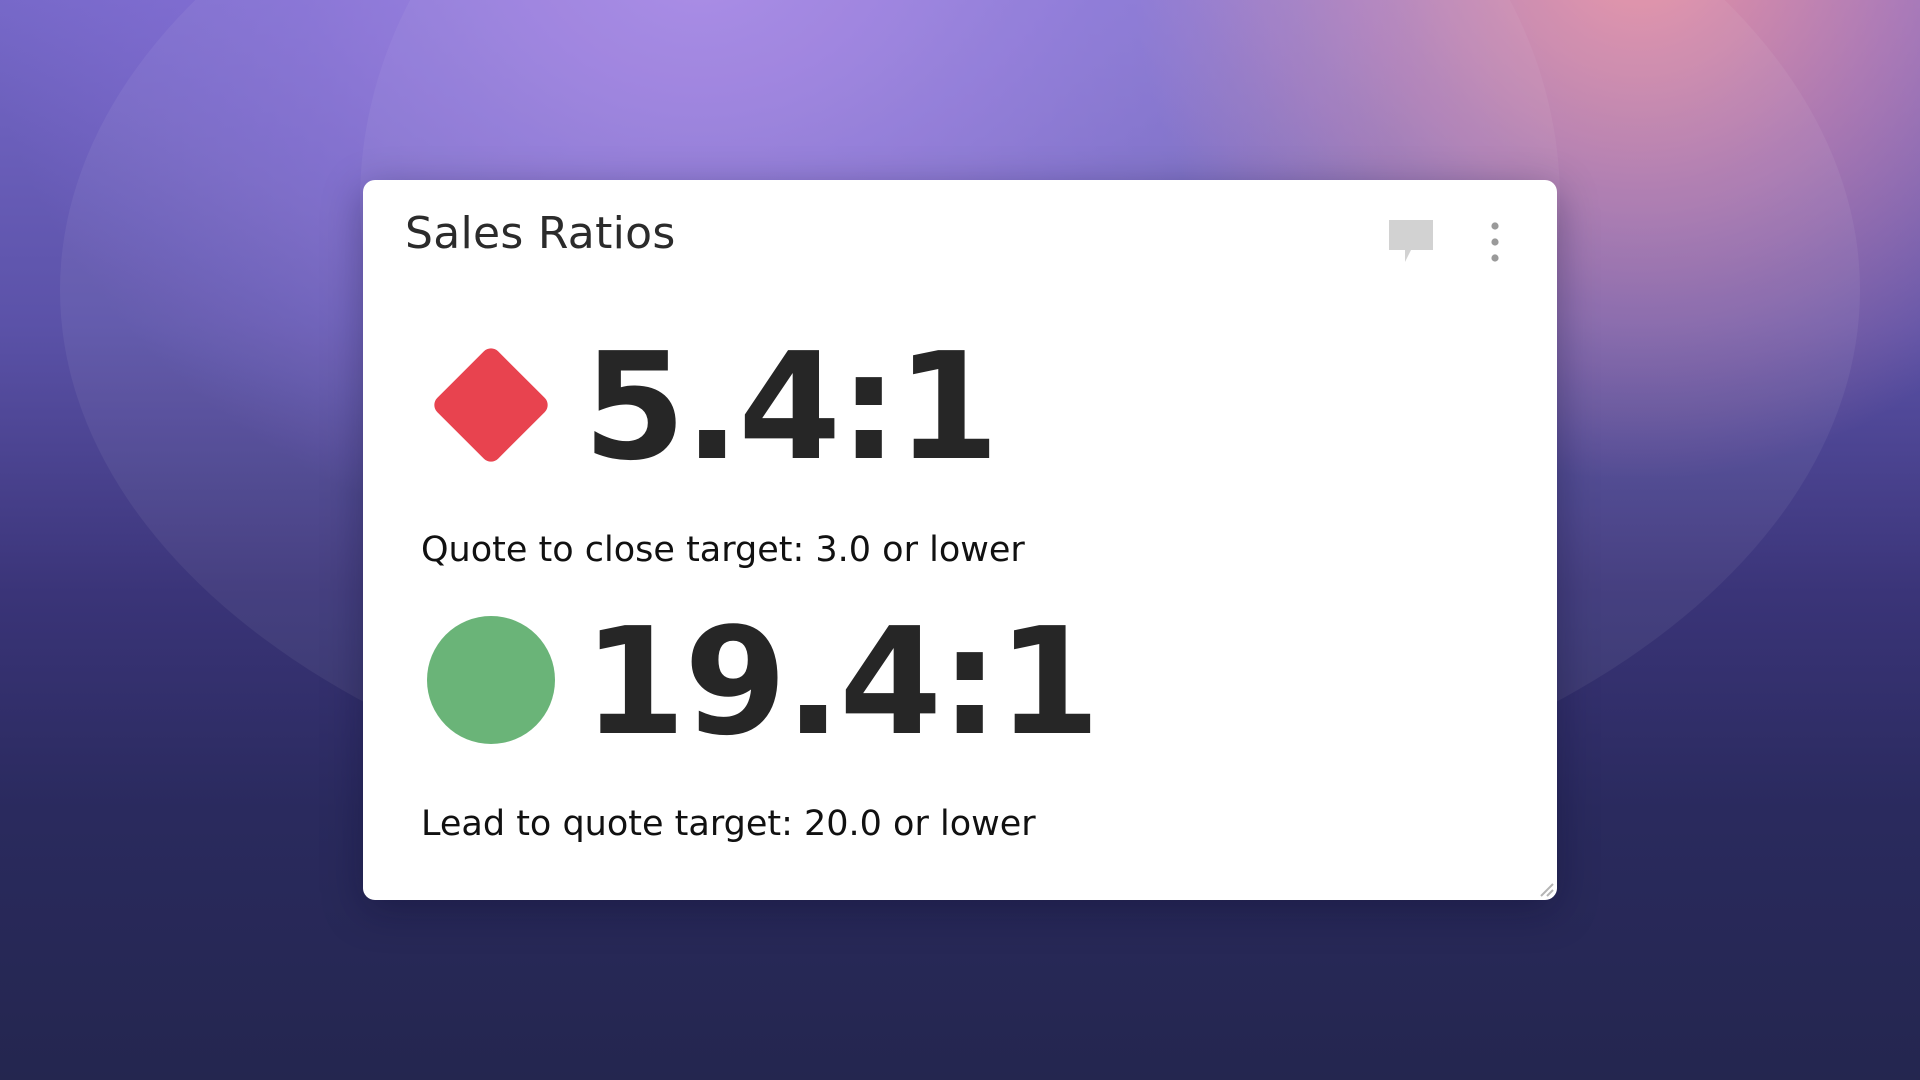  What do you see at coordinates (723, 550) in the screenshot?
I see `metric-caption: Quote to close target: 3.0 or lower` at bounding box center [723, 550].